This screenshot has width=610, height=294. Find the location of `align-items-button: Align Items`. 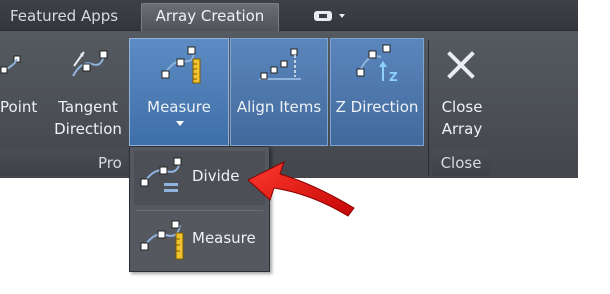

align-items-button: Align Items is located at coordinates (279, 92).